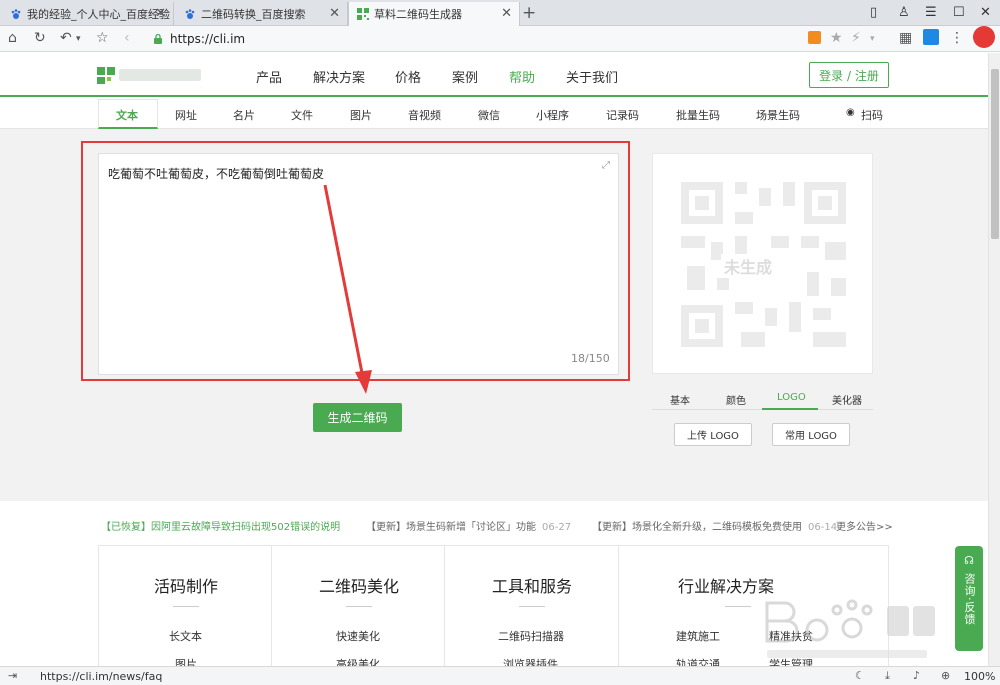 Image resolution: width=1000 pixels, height=685 pixels. I want to click on moon-icon: ☾, so click(860, 675).